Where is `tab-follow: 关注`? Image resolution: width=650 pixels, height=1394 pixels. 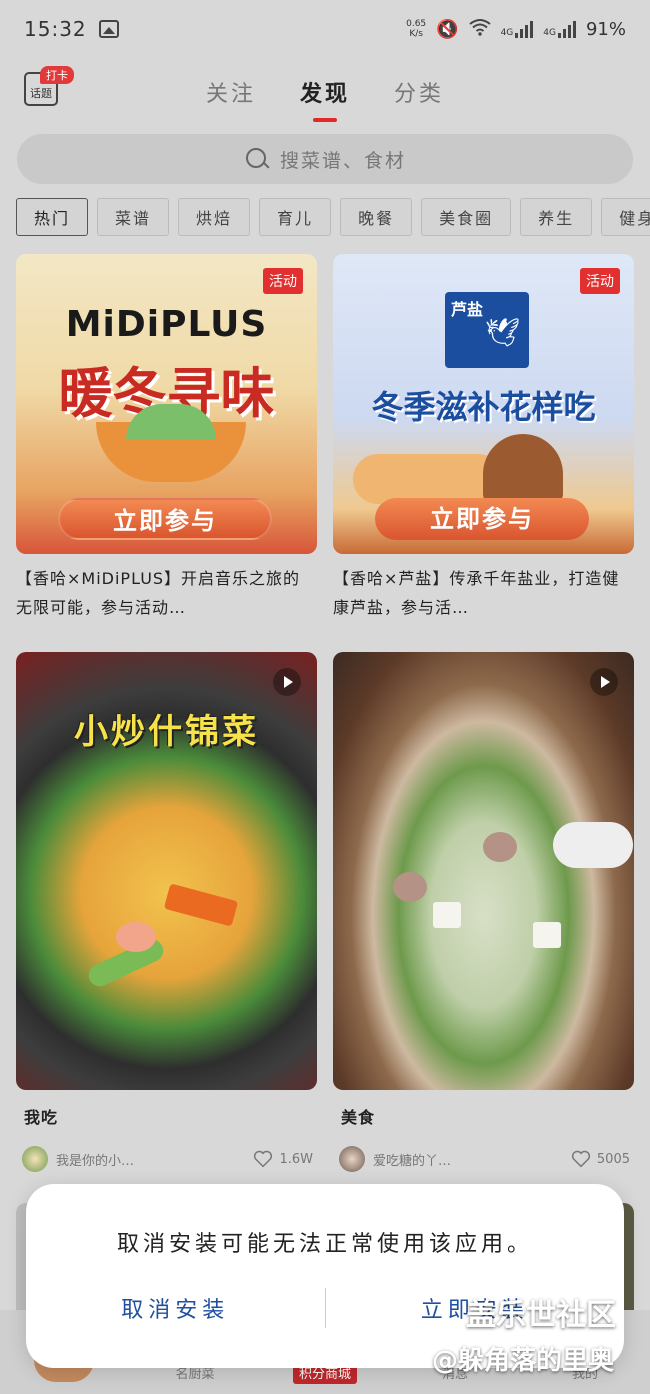
tab-follow: 关注 is located at coordinates (231, 92).